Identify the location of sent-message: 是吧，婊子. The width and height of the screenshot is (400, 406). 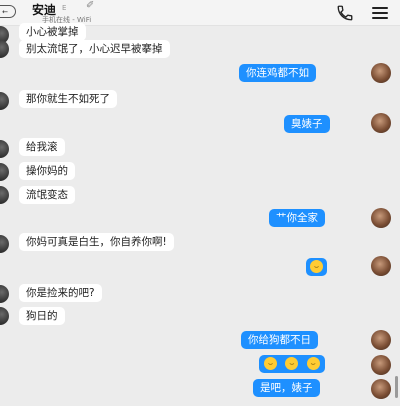
(286, 388).